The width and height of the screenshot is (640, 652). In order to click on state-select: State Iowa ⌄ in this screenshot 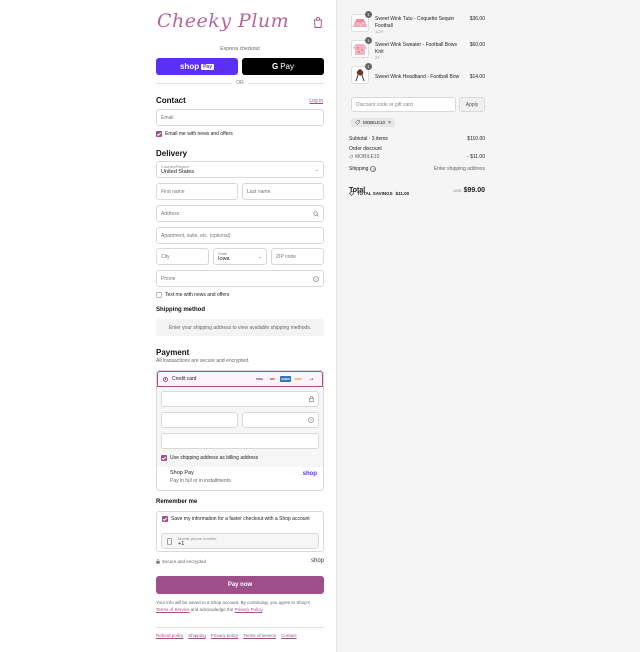, I will do `click(240, 256)`.